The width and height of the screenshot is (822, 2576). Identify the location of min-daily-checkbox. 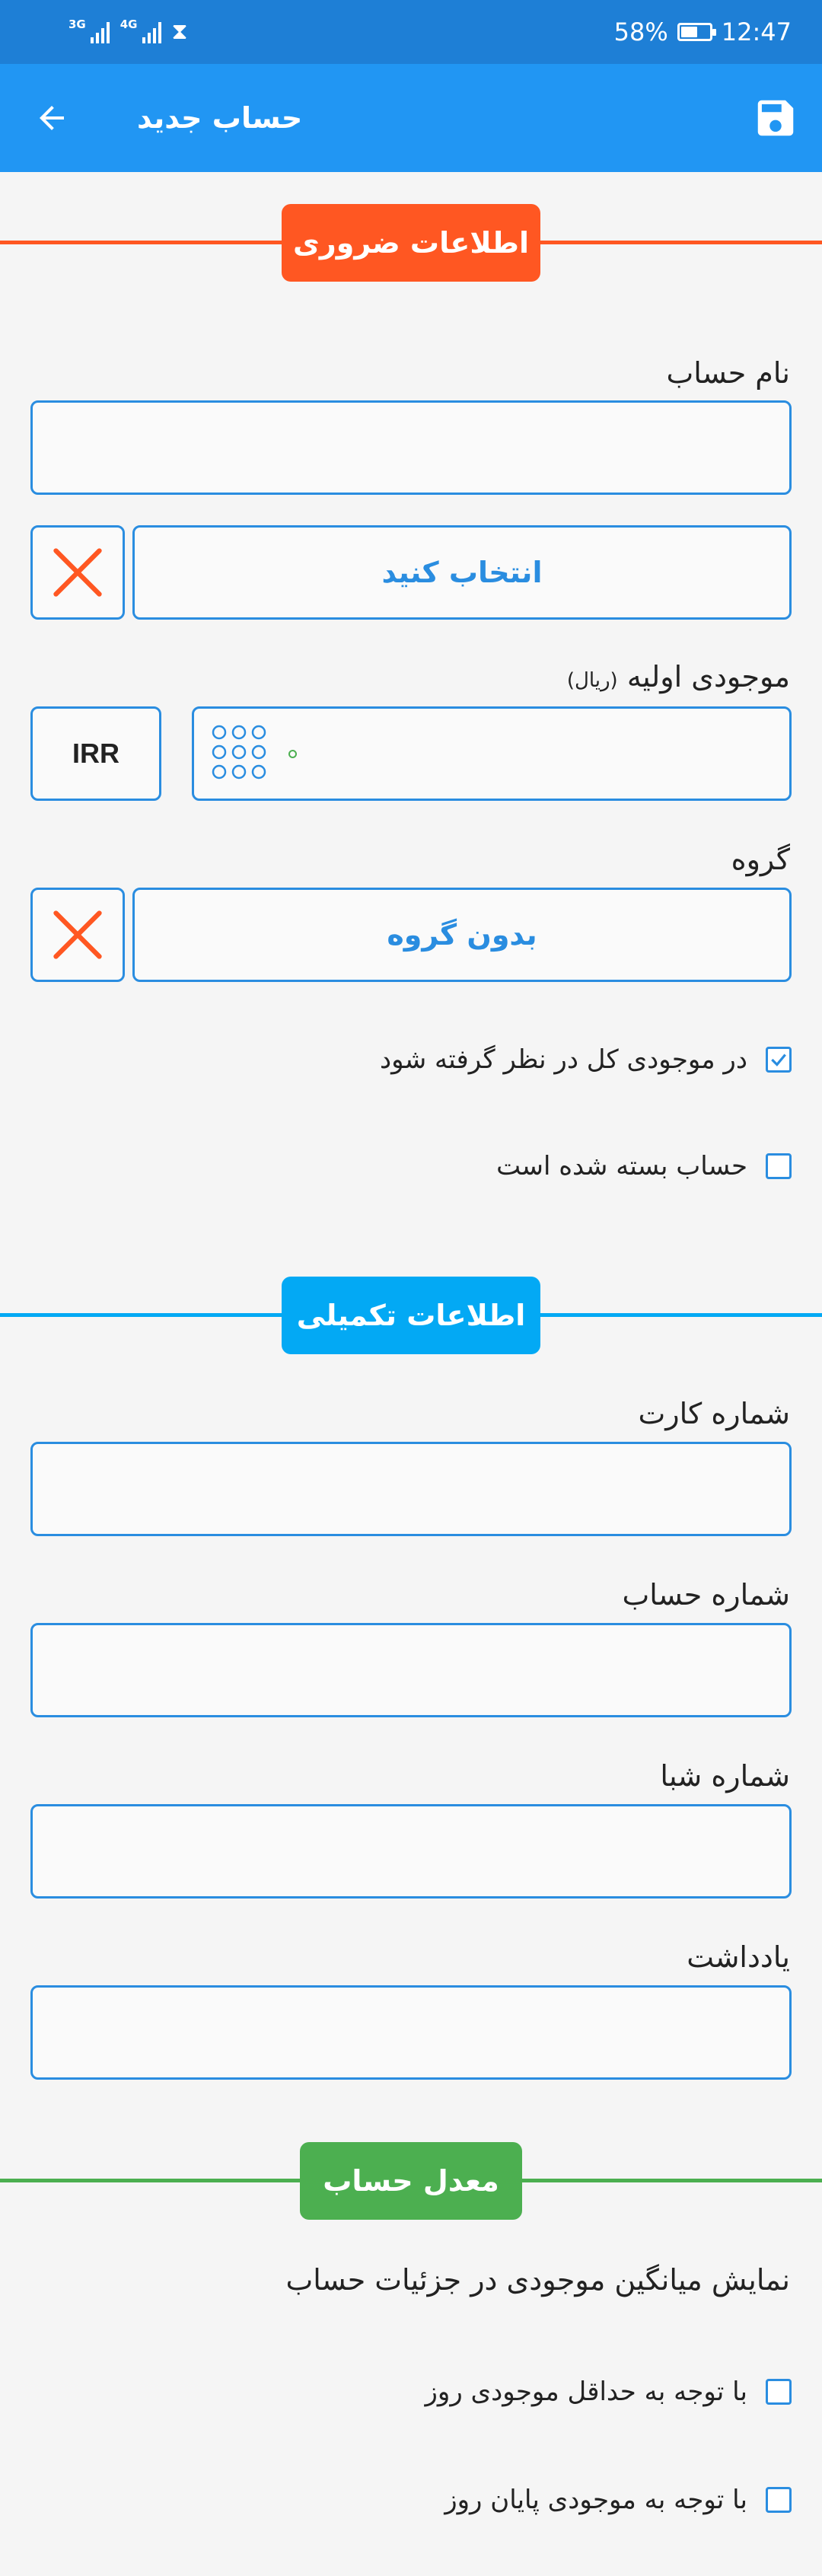
(779, 2392).